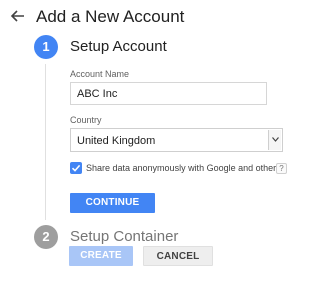  Describe the element at coordinates (274, 140) in the screenshot. I see `chevron-down-icon` at that location.